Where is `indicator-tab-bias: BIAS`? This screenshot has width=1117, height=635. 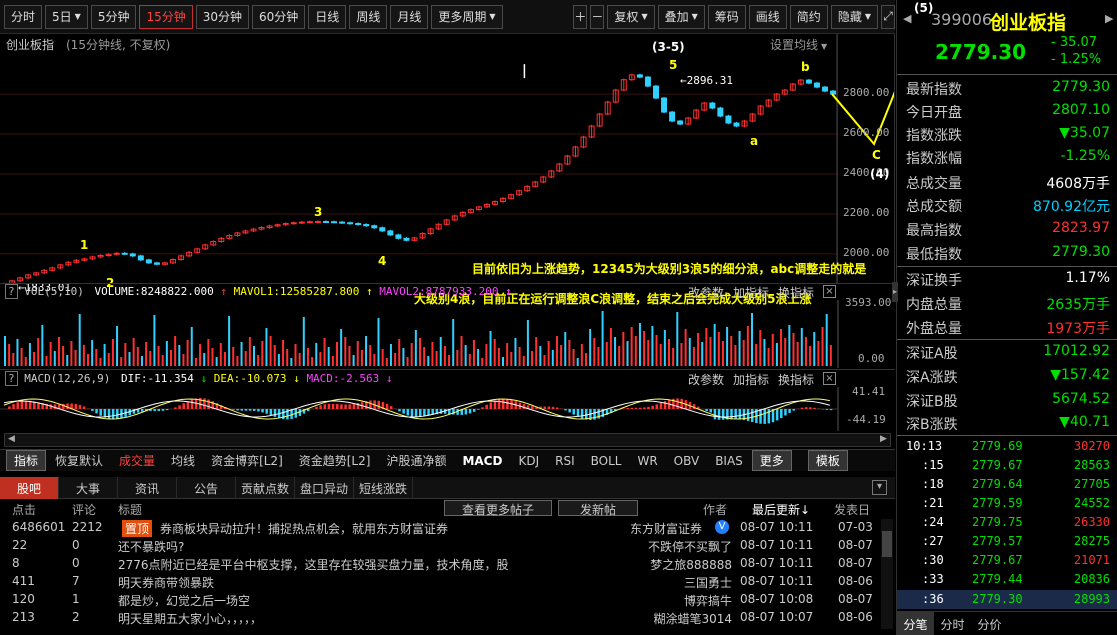 indicator-tab-bias: BIAS is located at coordinates (729, 461).